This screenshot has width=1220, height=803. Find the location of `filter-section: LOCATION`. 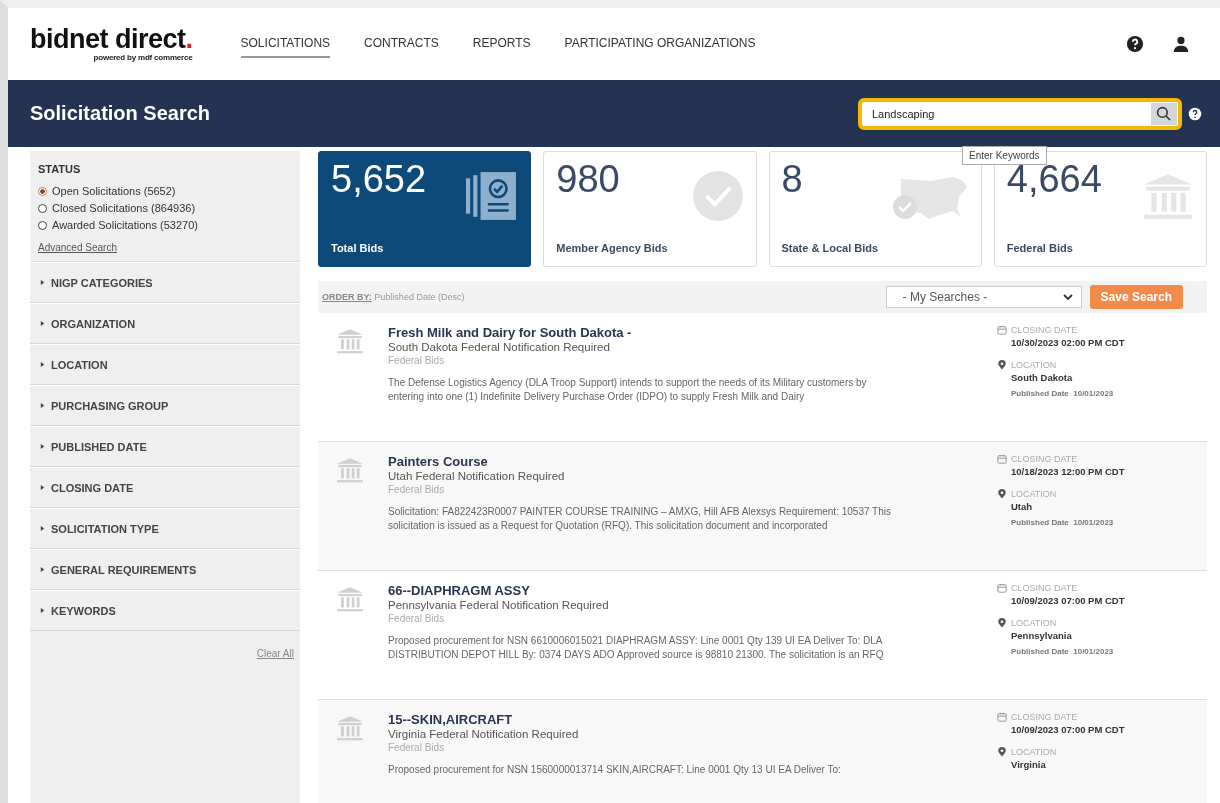

filter-section: LOCATION is located at coordinates (165, 364).